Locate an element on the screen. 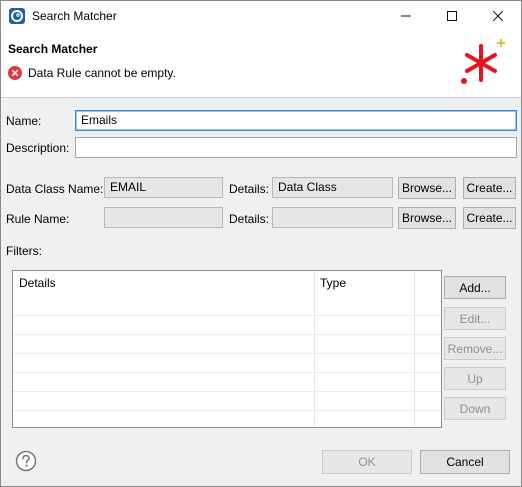 The image size is (522, 487). app-logo-icon is located at coordinates (17, 16).